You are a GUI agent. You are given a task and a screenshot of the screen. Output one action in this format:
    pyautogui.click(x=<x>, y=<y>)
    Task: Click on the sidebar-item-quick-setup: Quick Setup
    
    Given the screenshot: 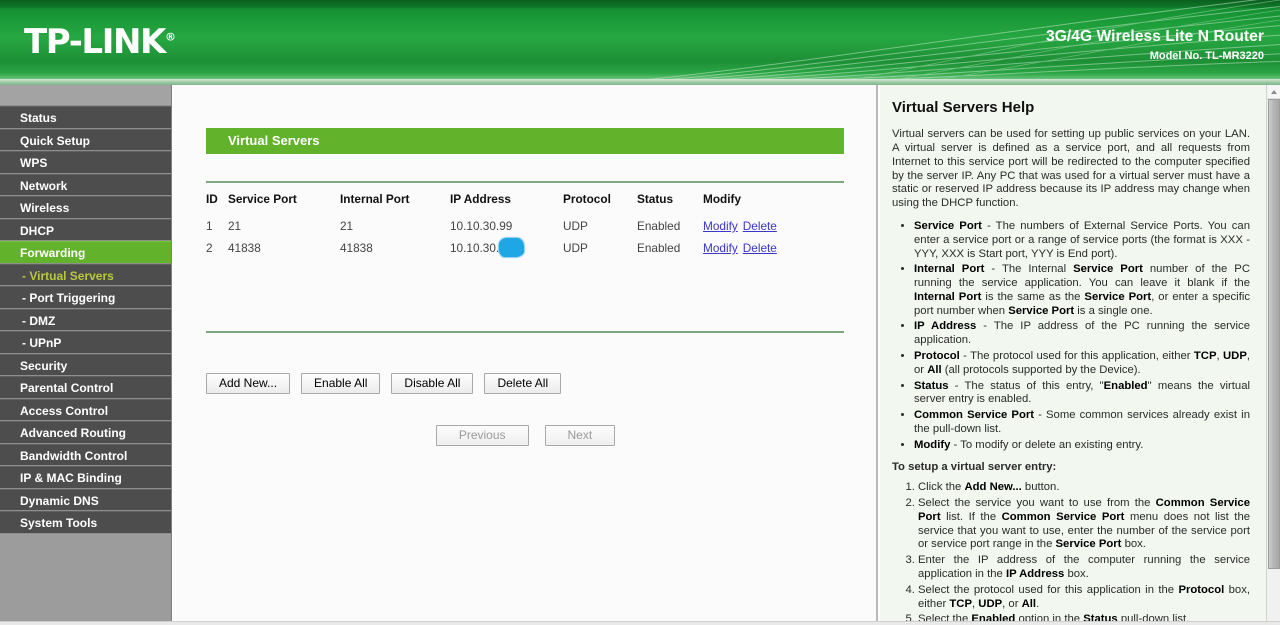 What is the action you would take?
    pyautogui.click(x=85, y=139)
    